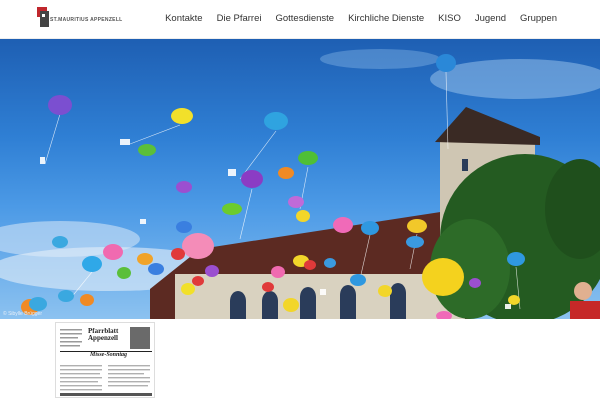 This screenshot has width=600, height=400. I want to click on photo-credit: © Sibylle Brügger, so click(22, 314).